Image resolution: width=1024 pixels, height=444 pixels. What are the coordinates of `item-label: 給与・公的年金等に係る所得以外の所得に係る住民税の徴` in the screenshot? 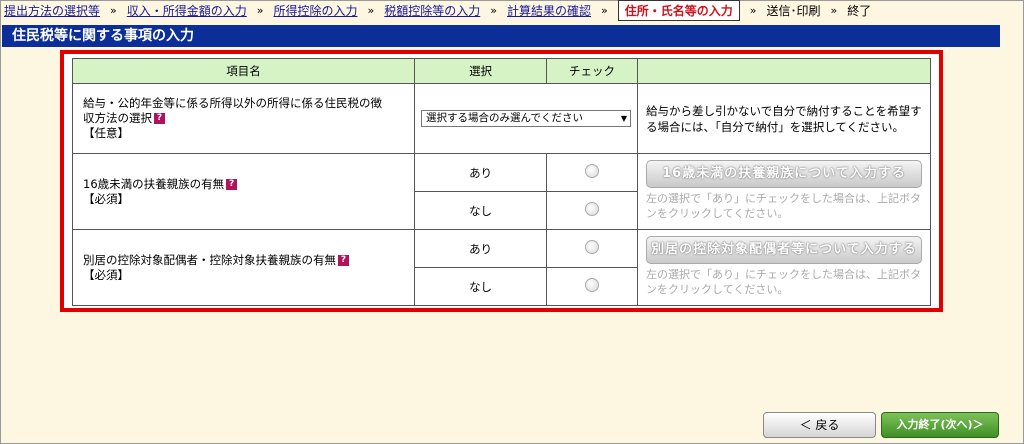 It's located at (232, 103).